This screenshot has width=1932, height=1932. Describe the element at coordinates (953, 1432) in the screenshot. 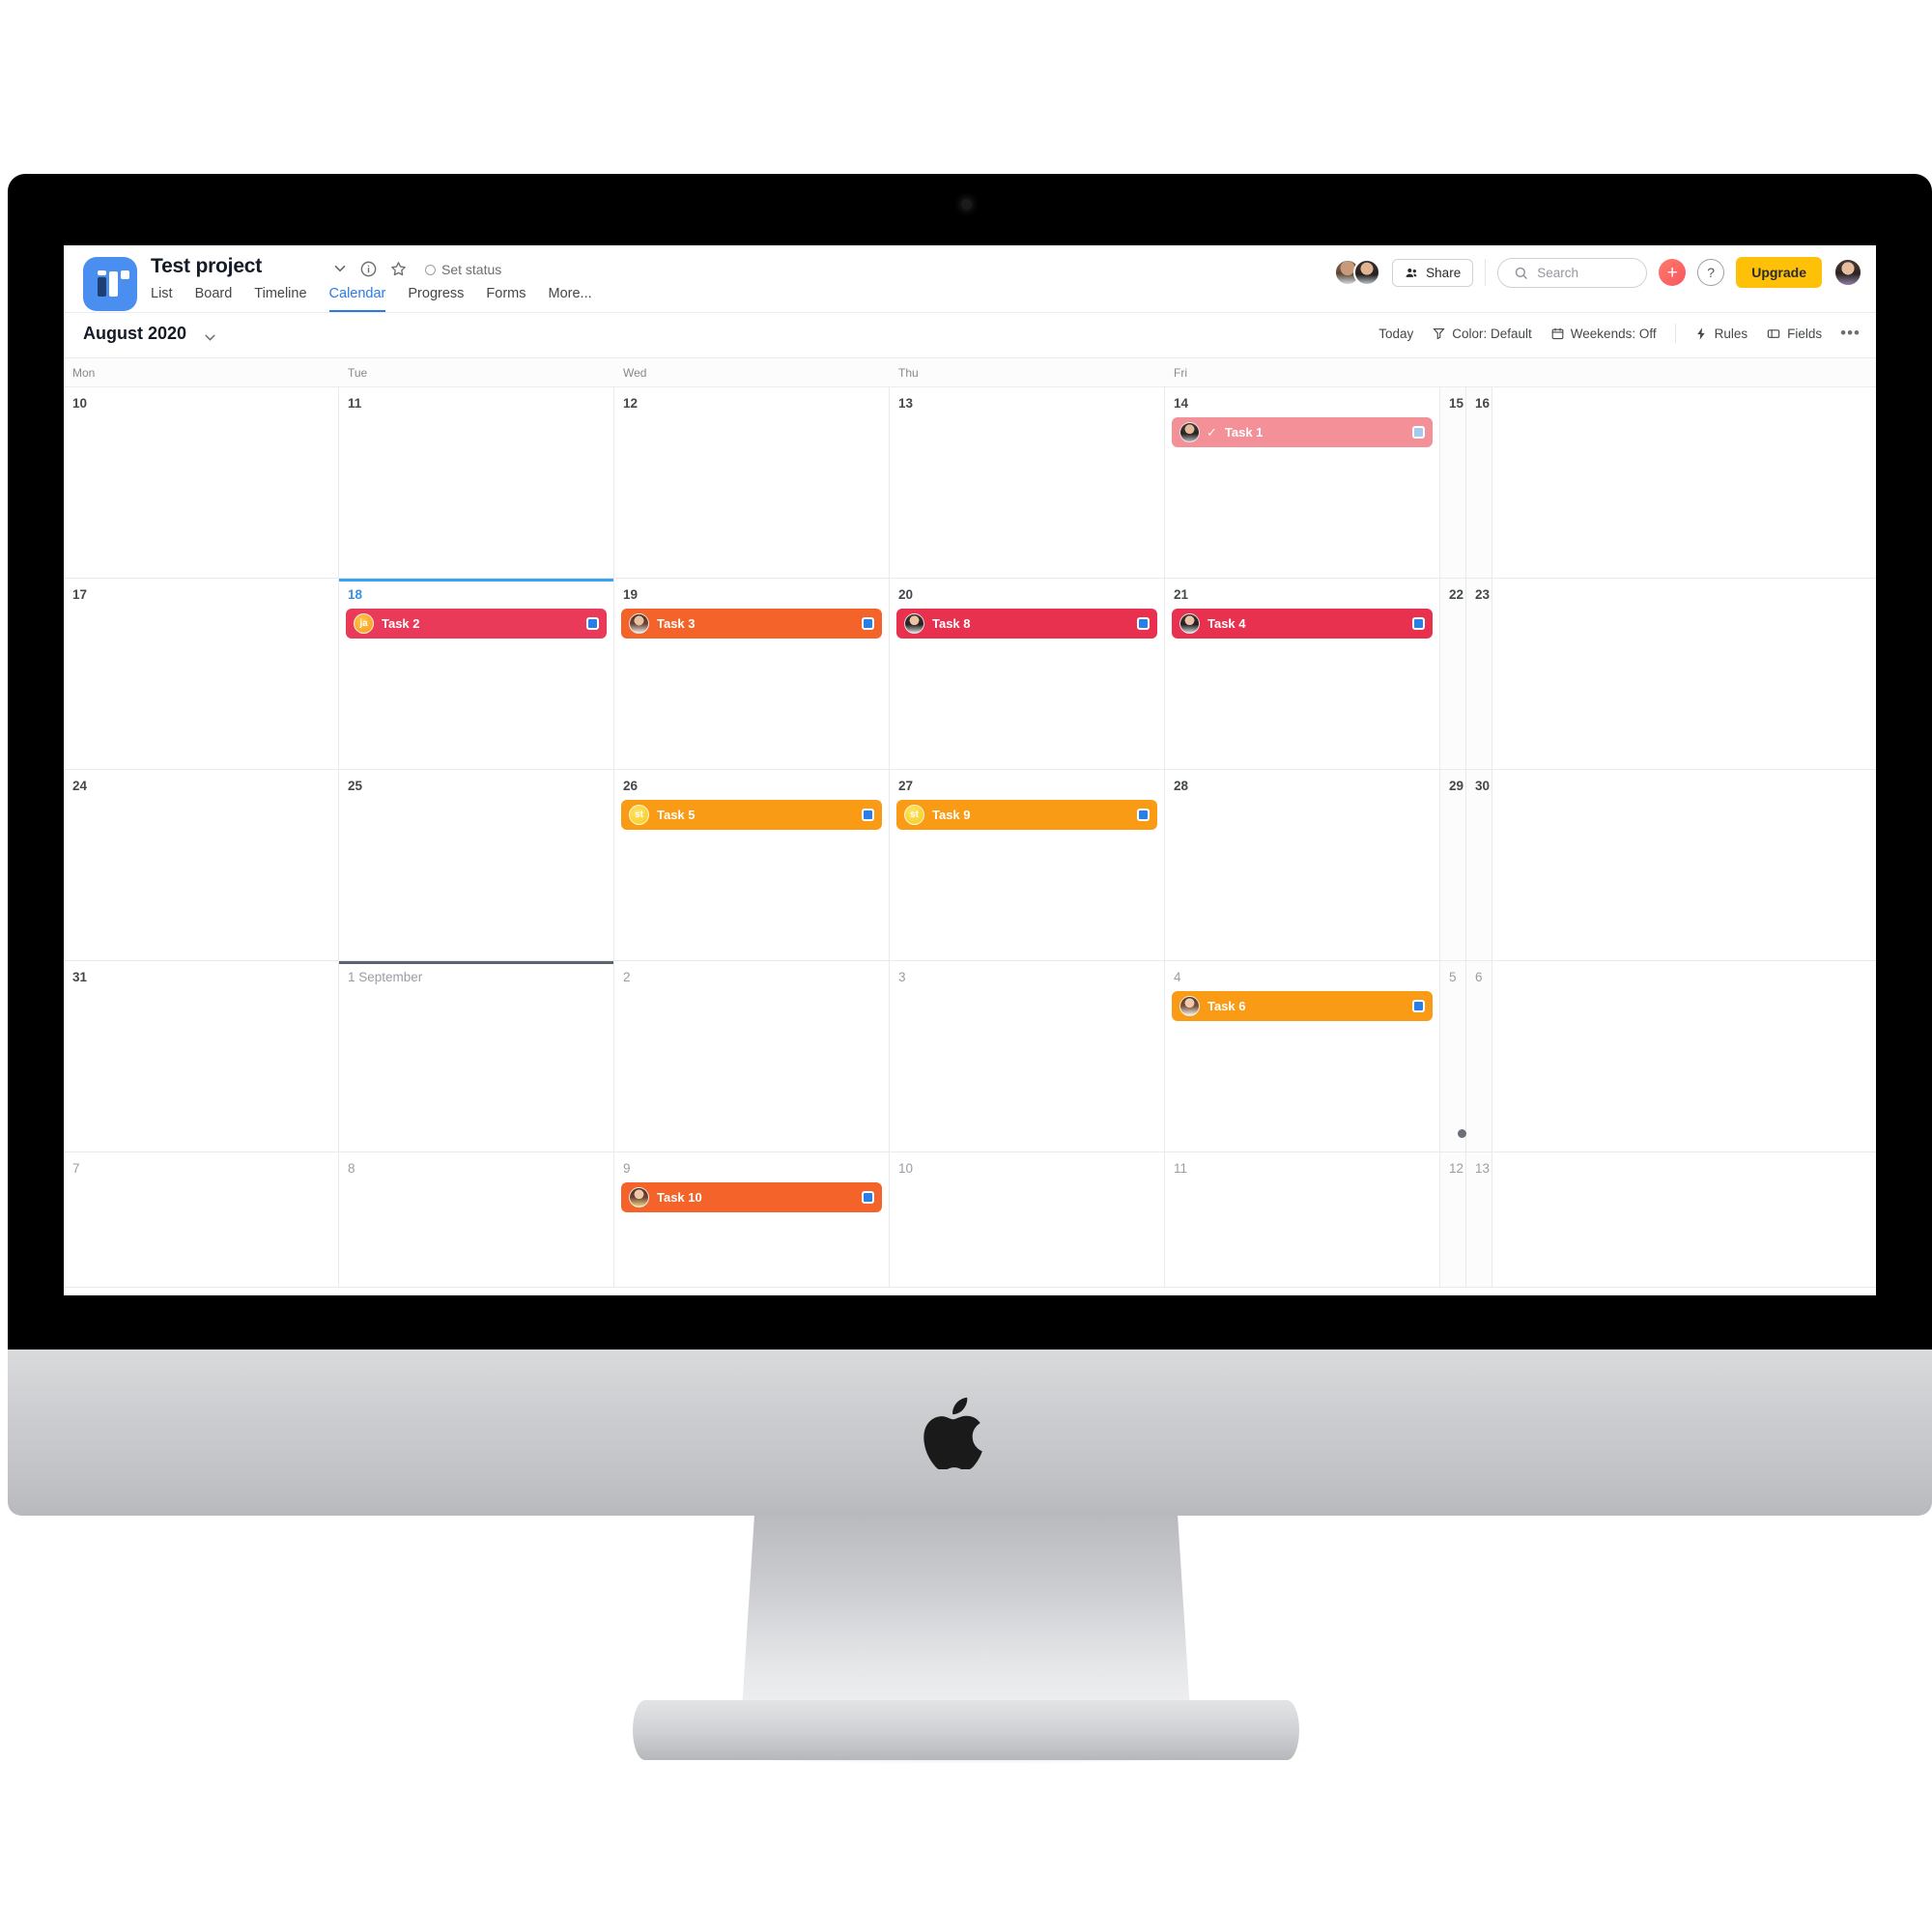

I see `apple-logo-icon` at that location.